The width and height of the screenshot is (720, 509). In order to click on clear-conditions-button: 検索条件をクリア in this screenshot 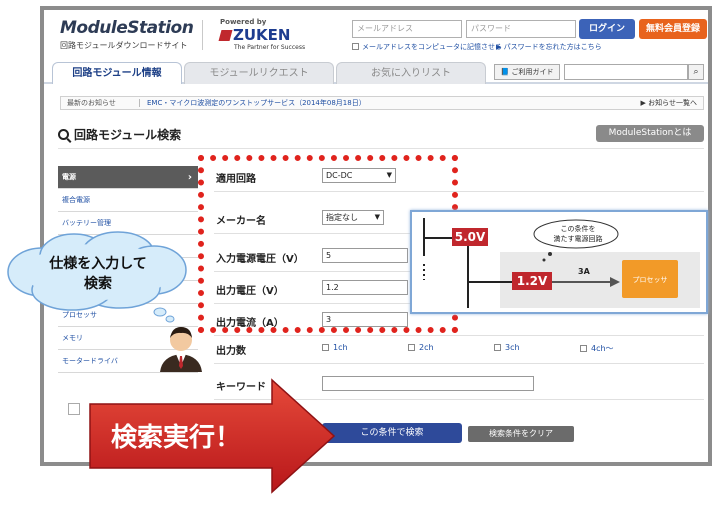, I will do `click(521, 434)`.